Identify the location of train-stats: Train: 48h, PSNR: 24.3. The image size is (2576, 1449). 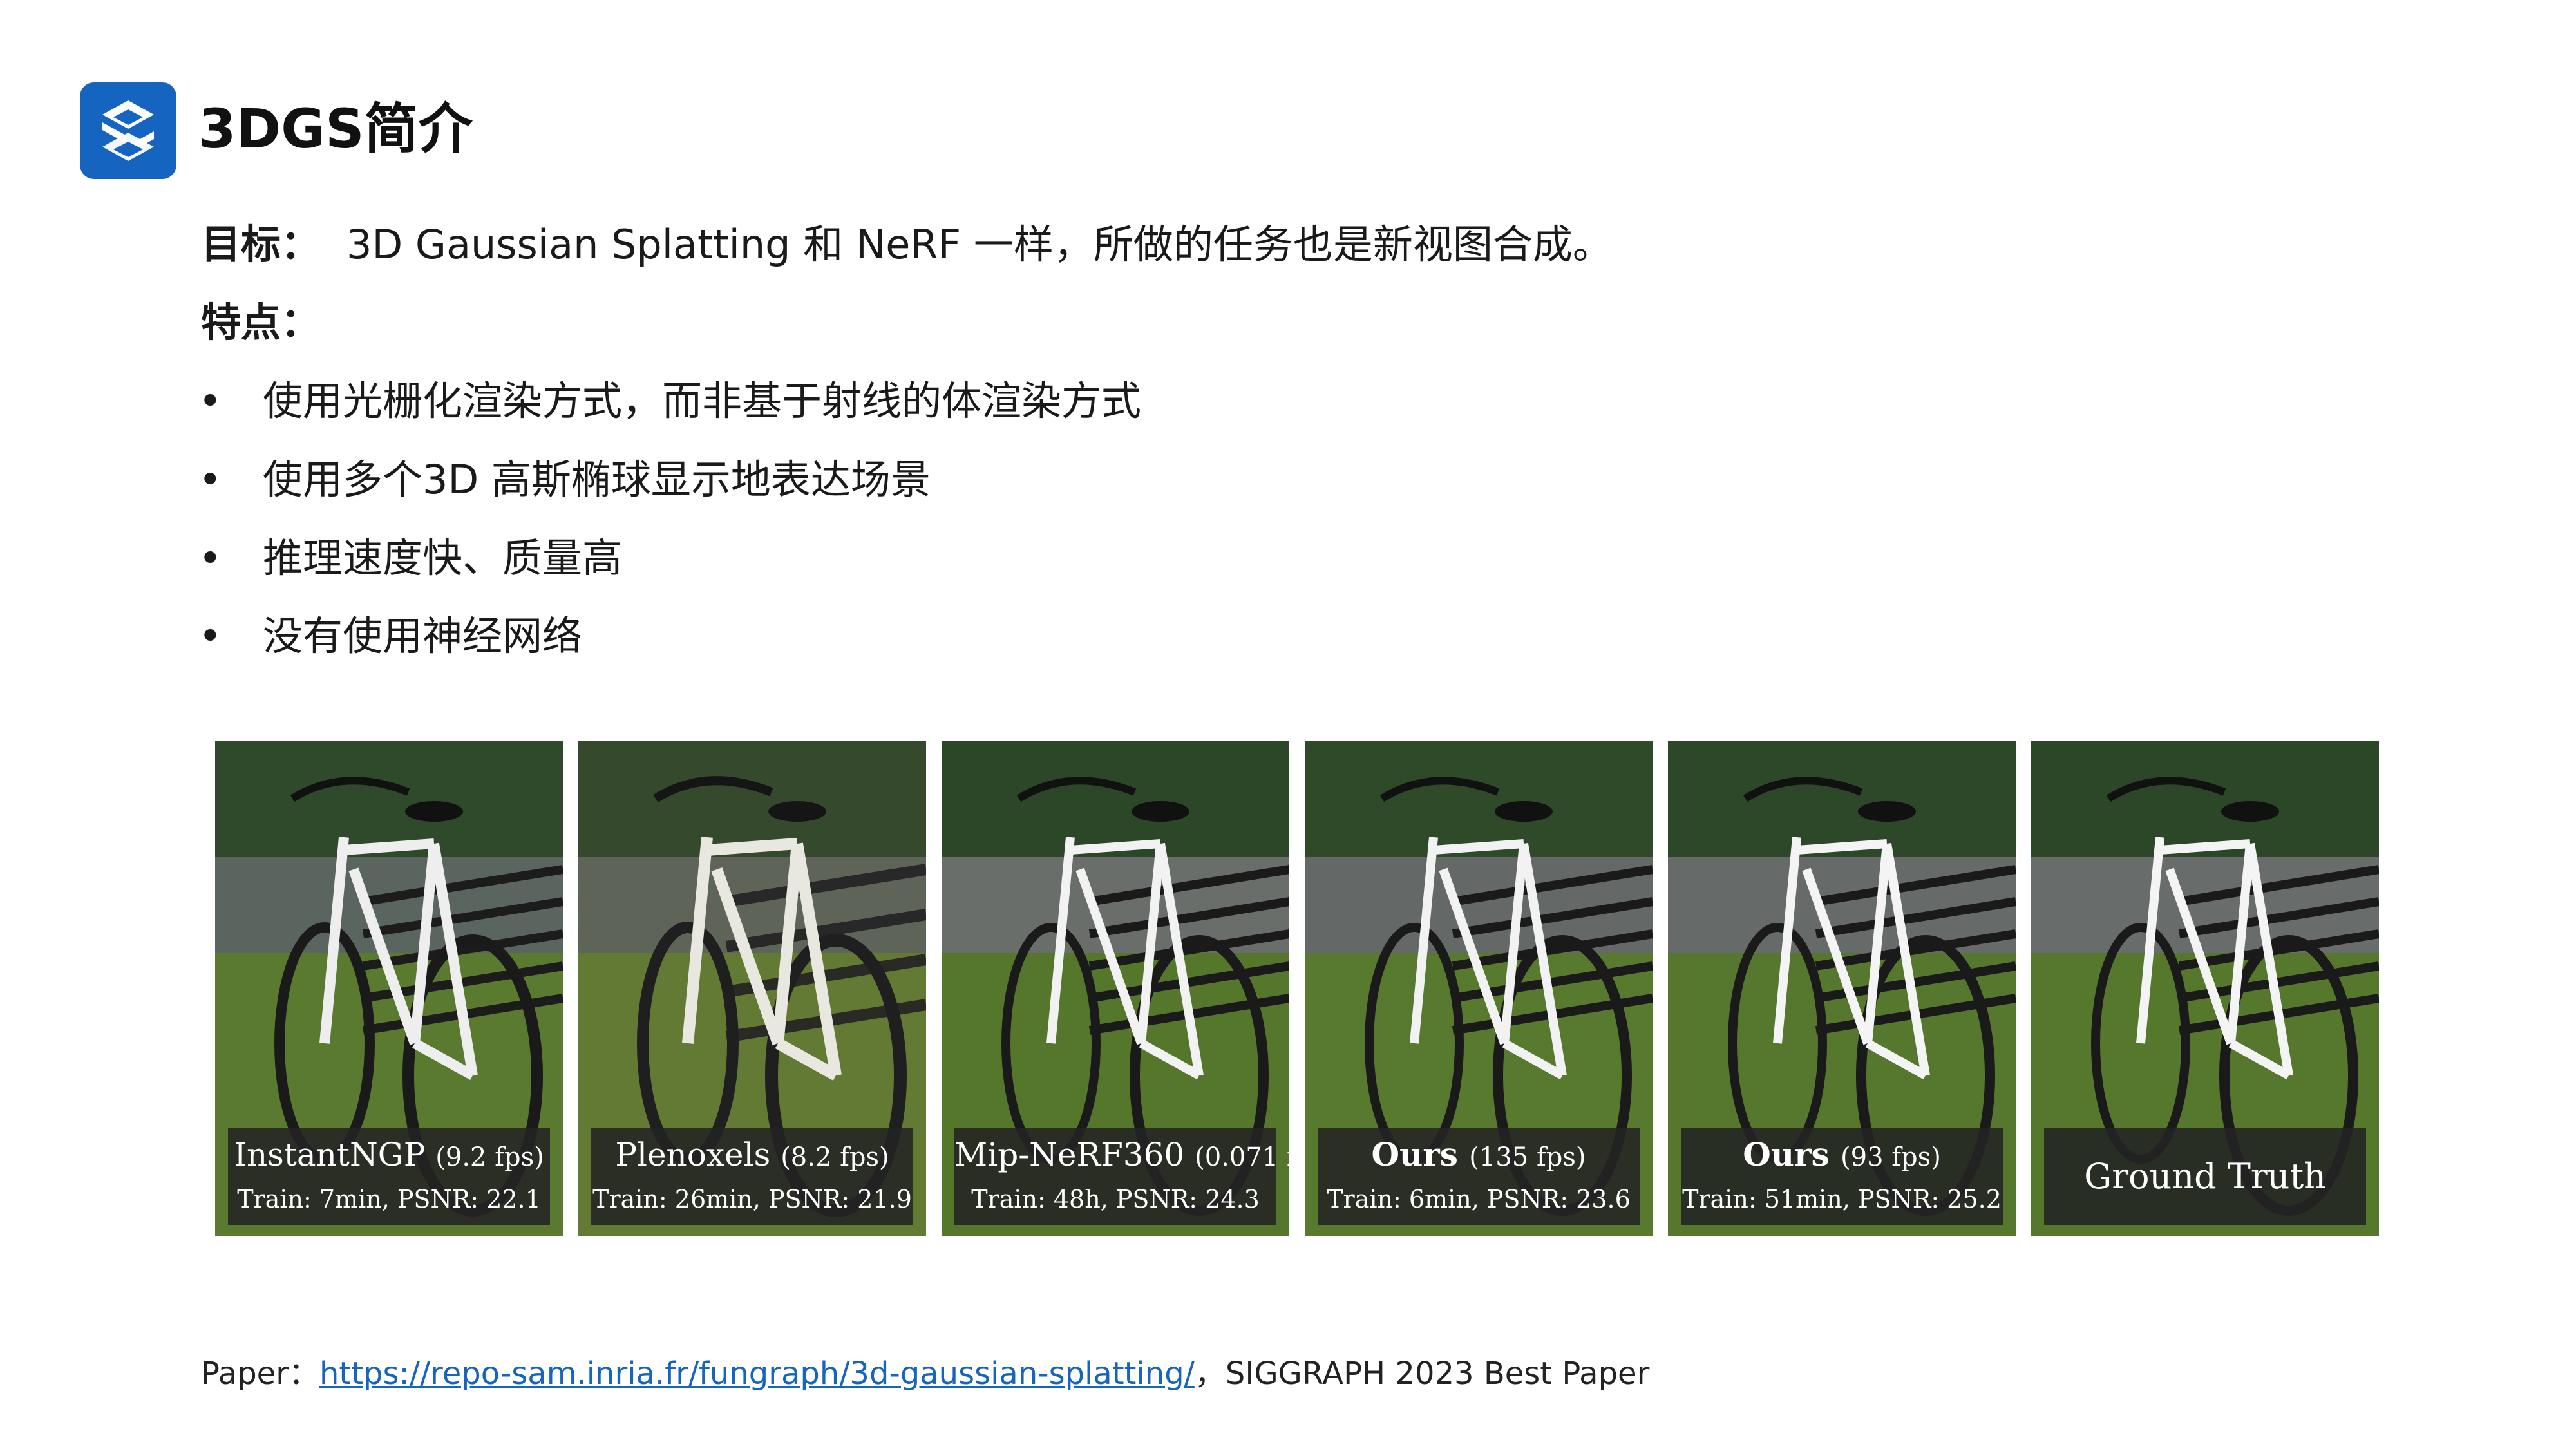
(1115, 1199).